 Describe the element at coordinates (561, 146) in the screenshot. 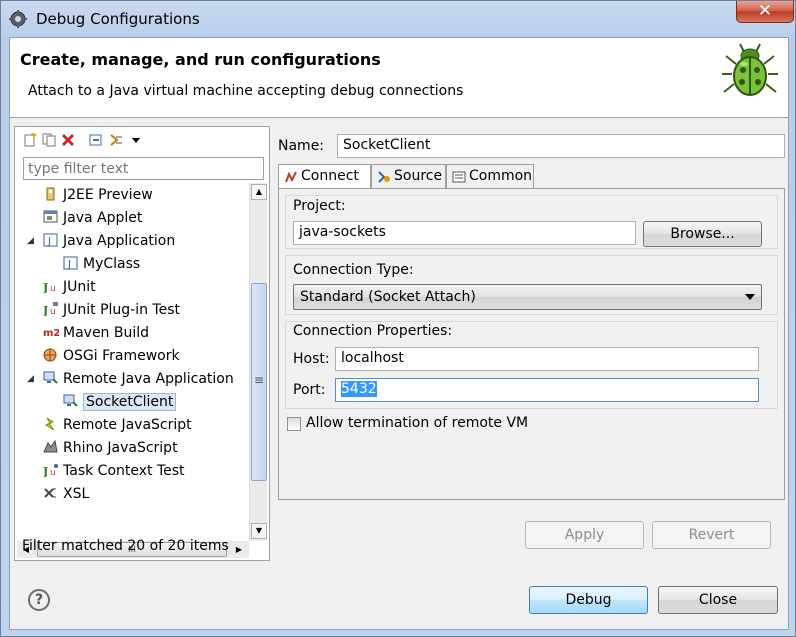

I see `configuration-name-input: SocketClient` at that location.